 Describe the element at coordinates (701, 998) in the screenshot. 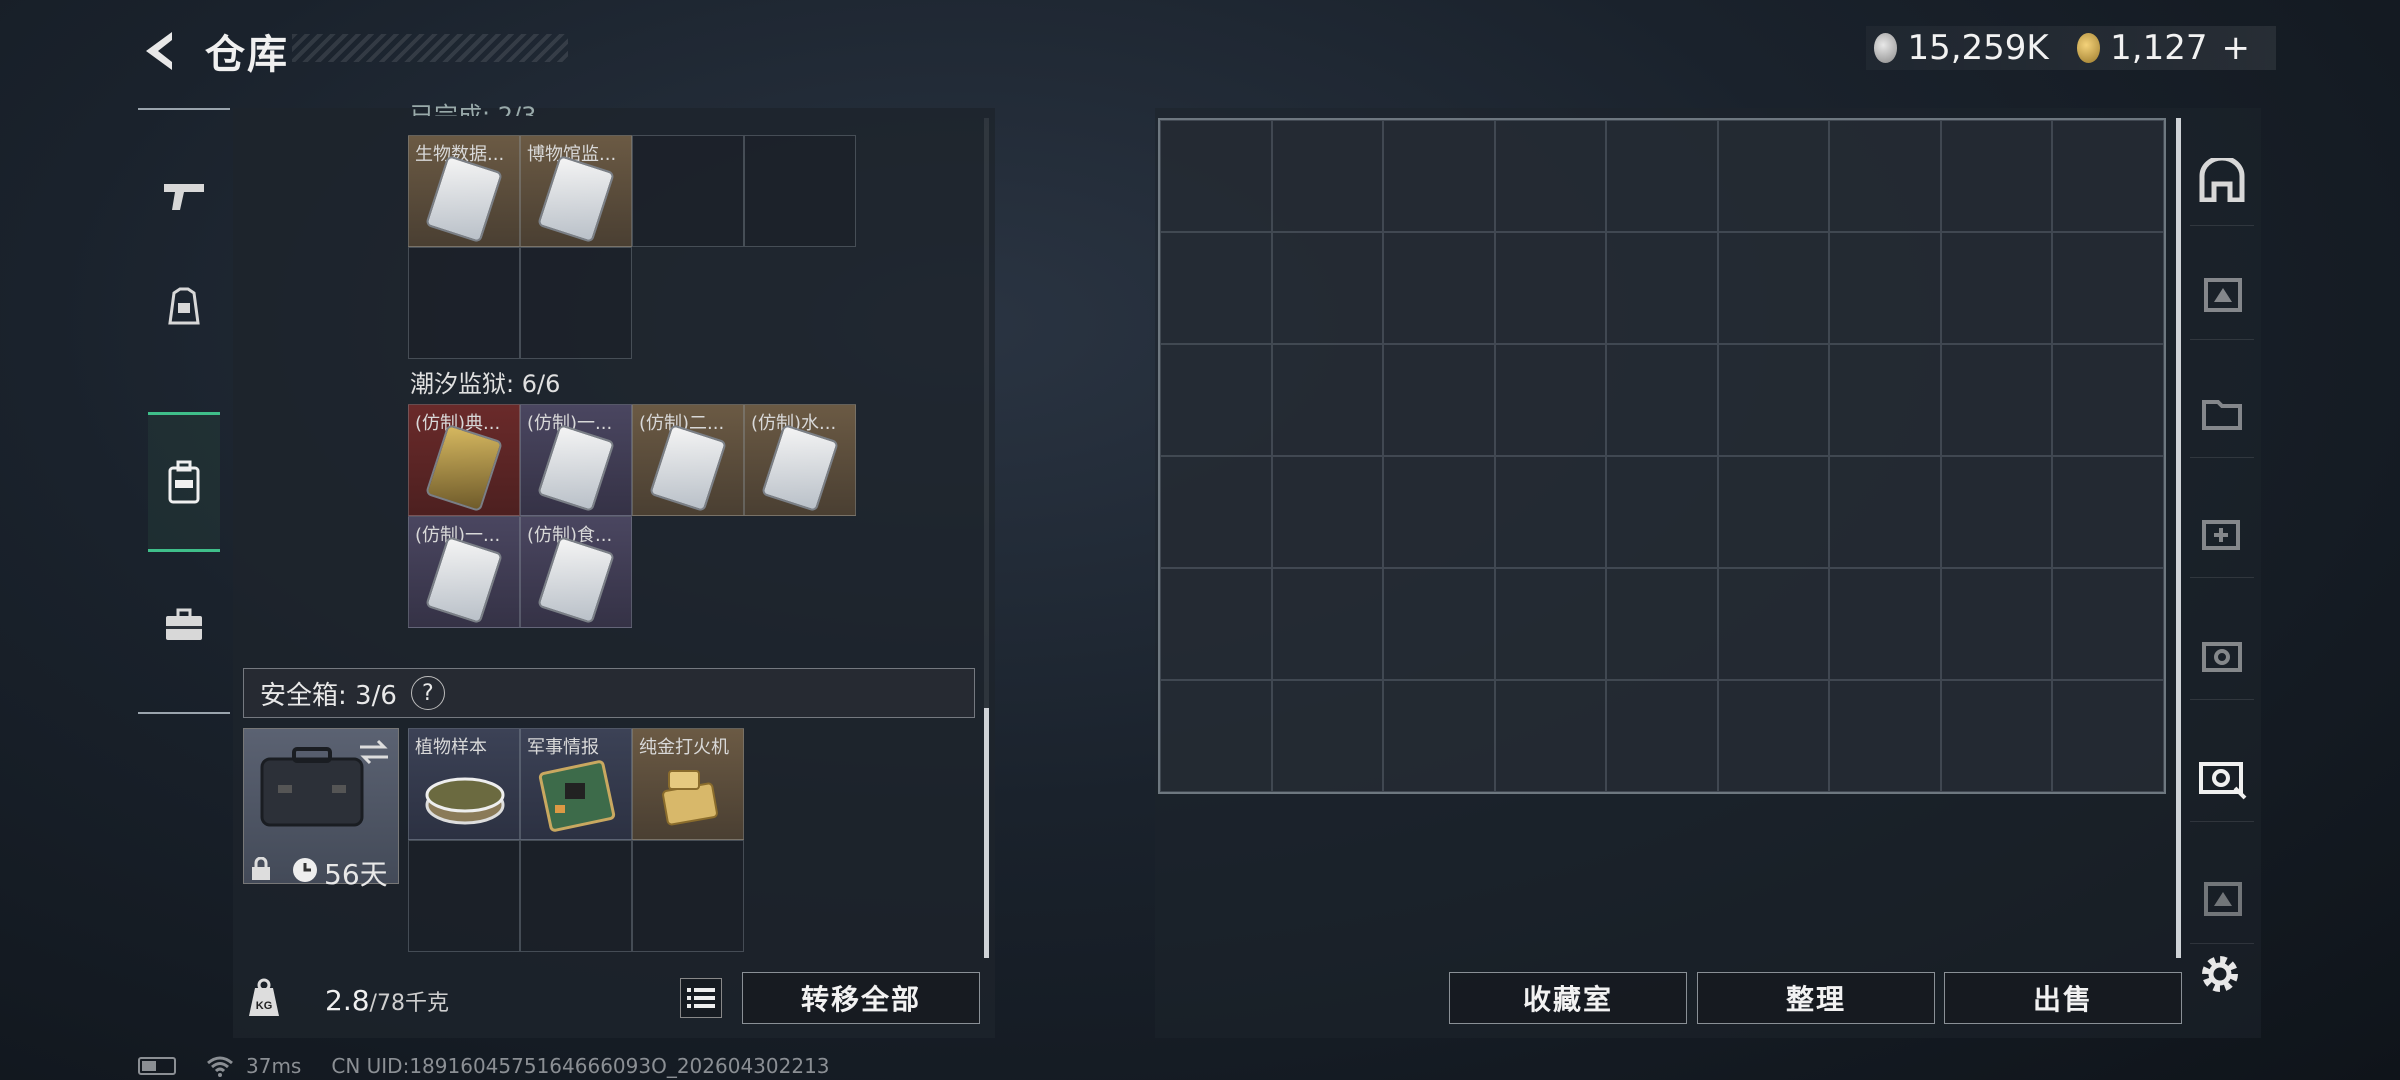

I see `list-view-button` at that location.